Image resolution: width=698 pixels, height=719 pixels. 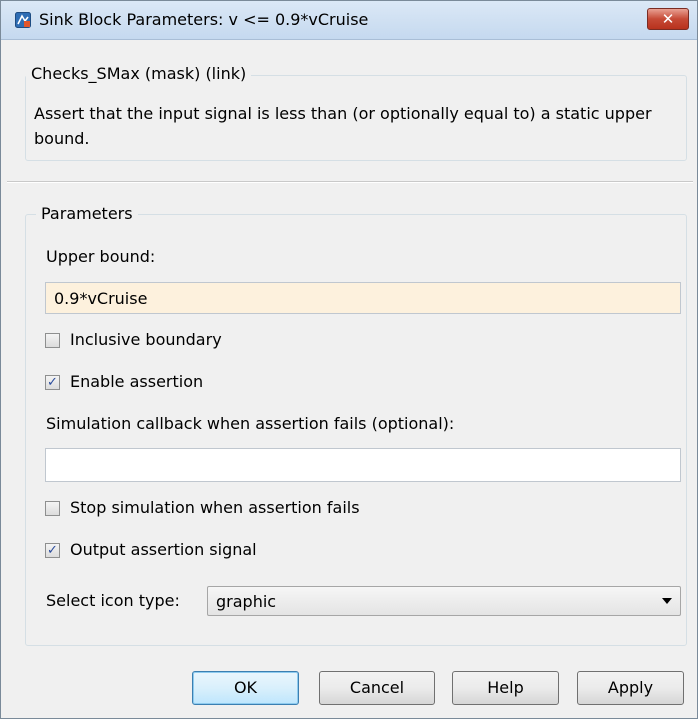 What do you see at coordinates (444, 601) in the screenshot?
I see `icon-type-select: graphic` at bounding box center [444, 601].